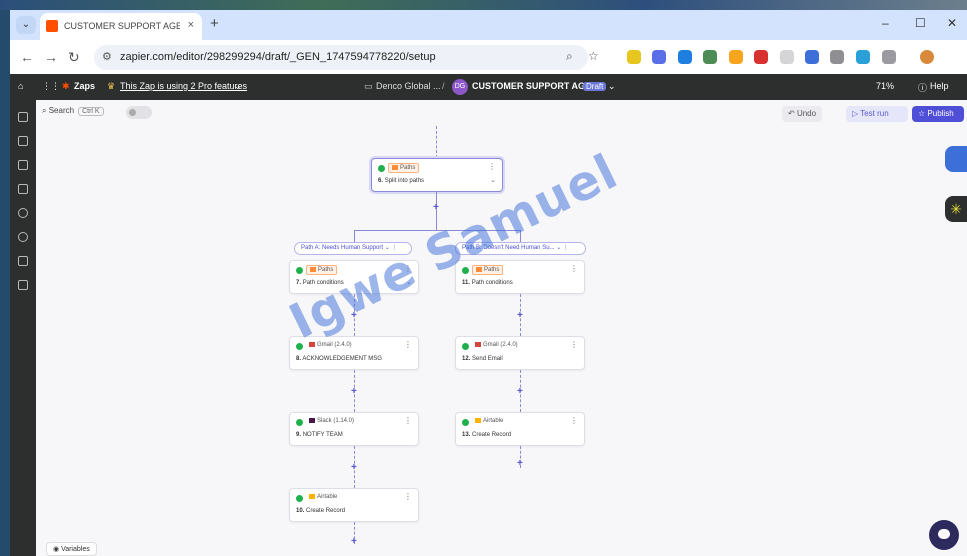  Describe the element at coordinates (939, 86) in the screenshot. I see `help-menu: Help` at that location.